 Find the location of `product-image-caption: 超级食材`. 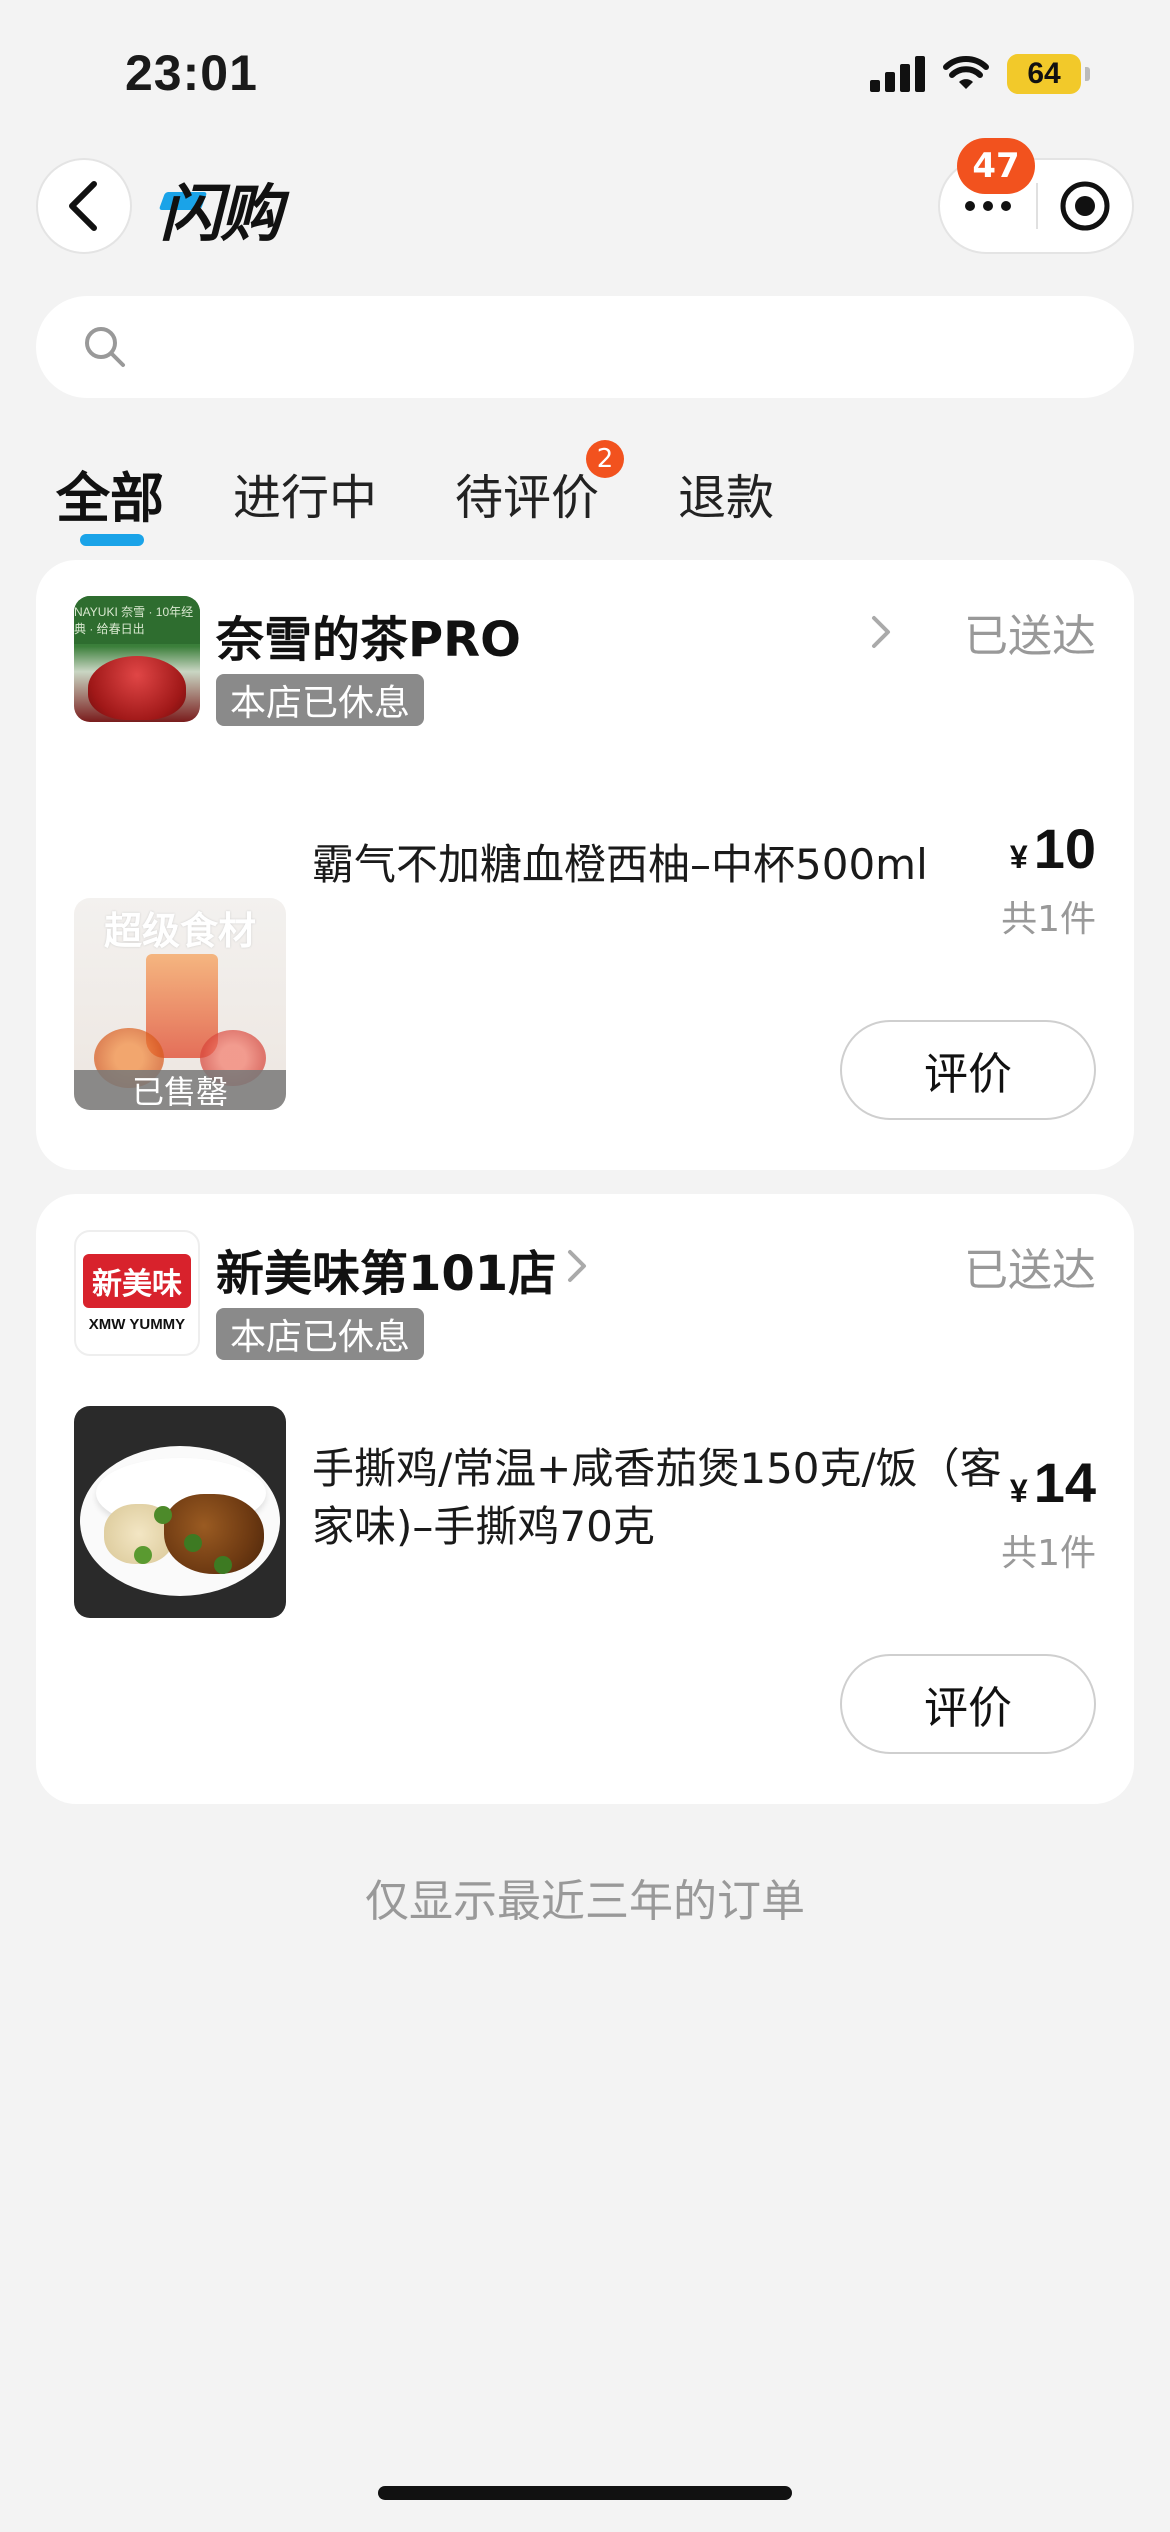

product-image-caption: 超级食材 is located at coordinates (179, 931).